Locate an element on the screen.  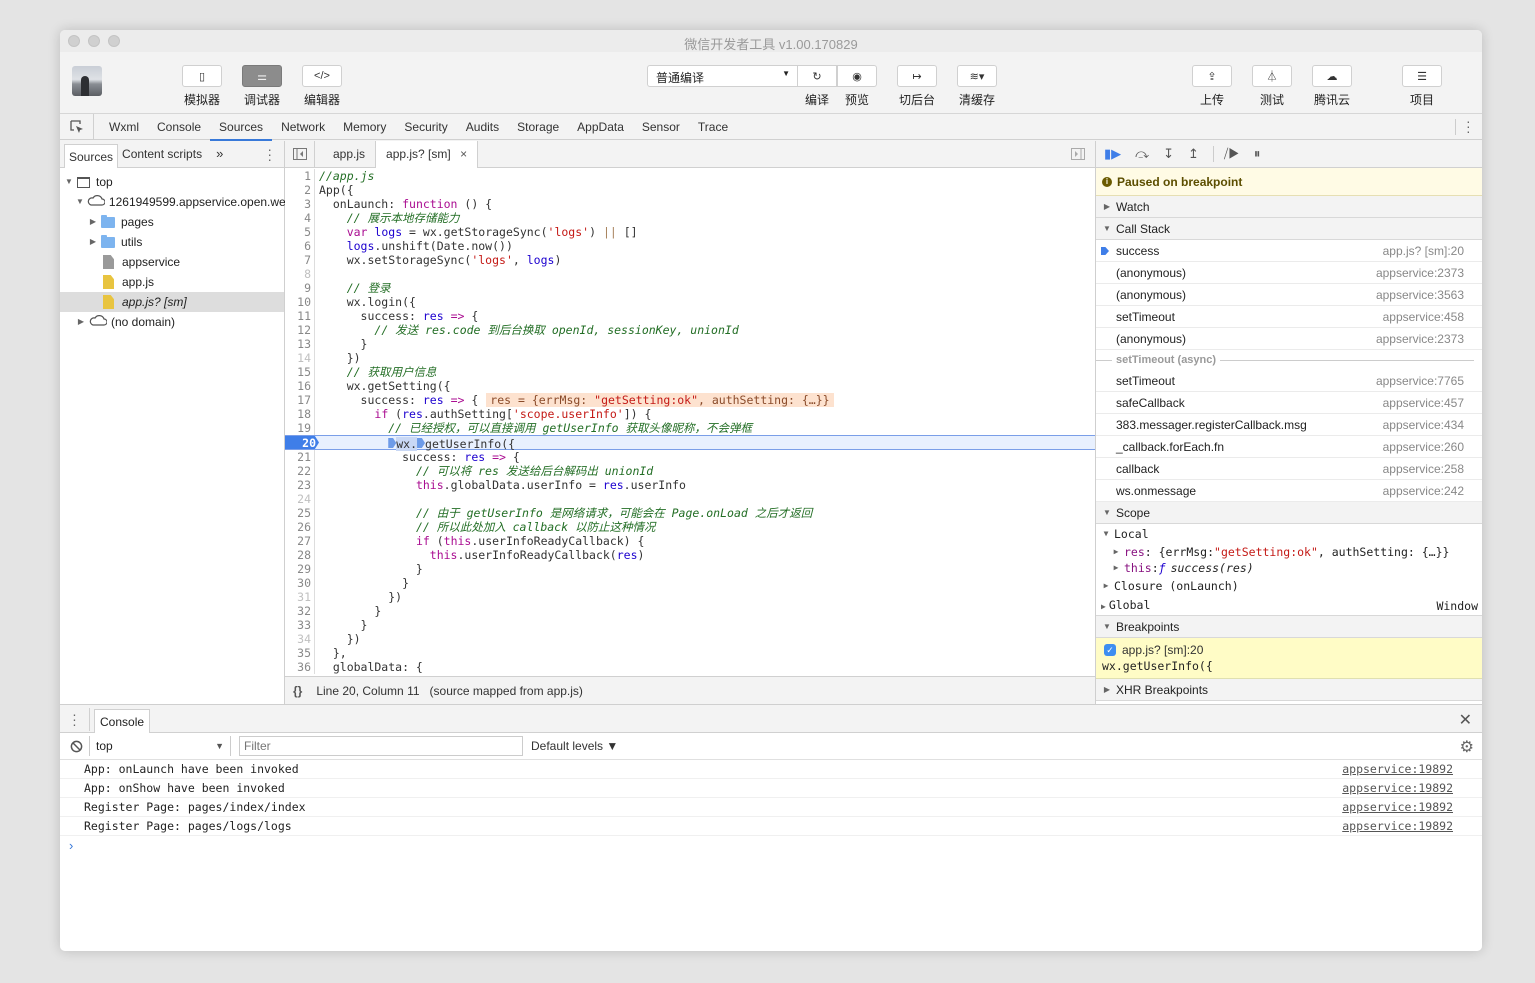
tab-content-scripts: Content scripts is located at coordinates (162, 154).